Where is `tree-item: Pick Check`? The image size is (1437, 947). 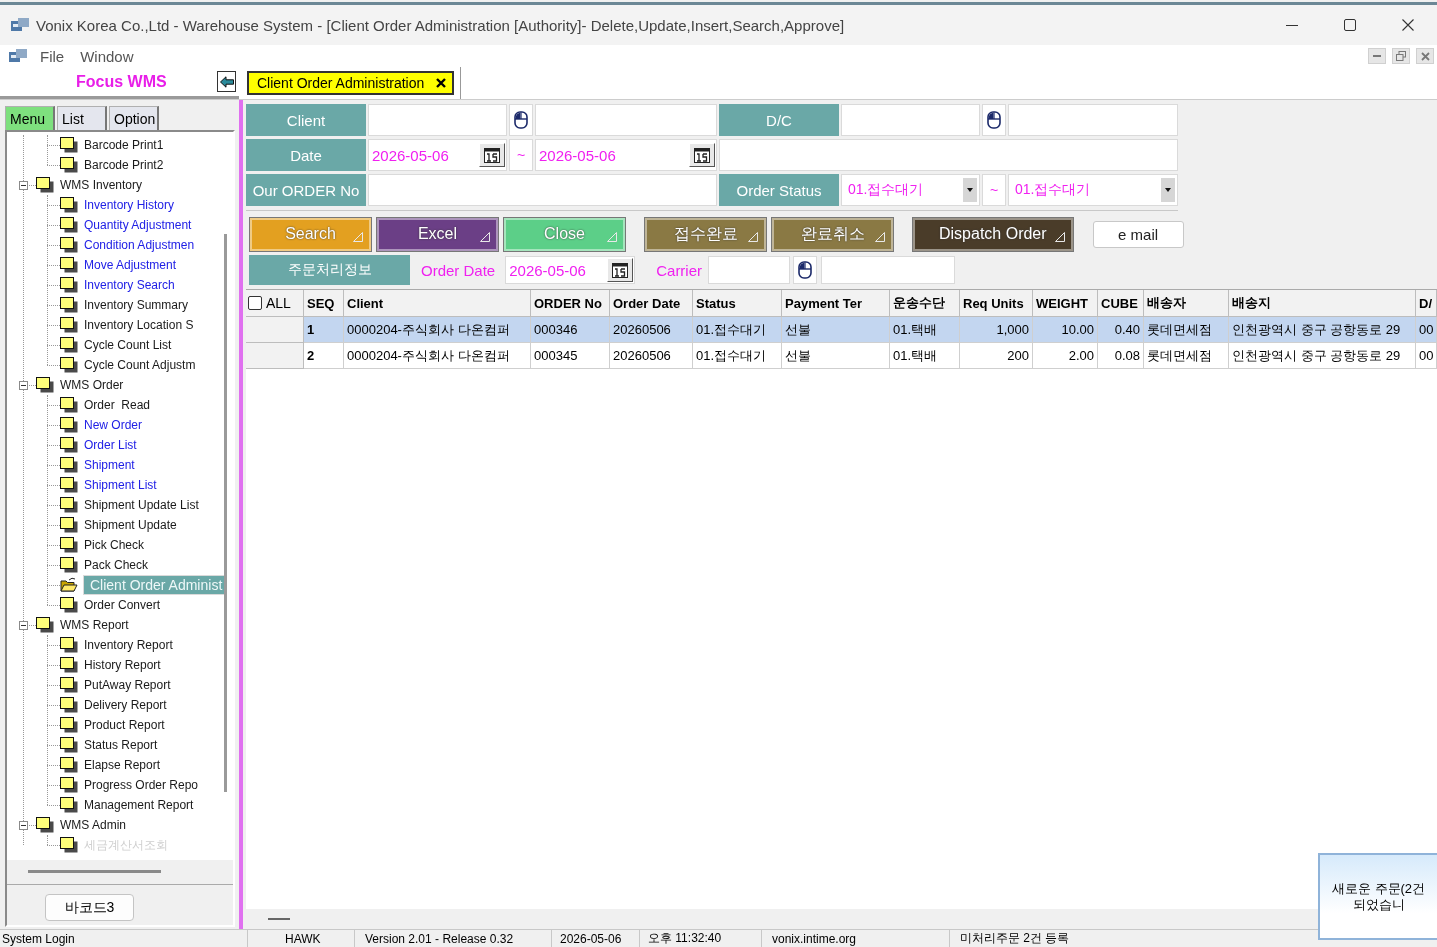
tree-item: Pick Check is located at coordinates (114, 545).